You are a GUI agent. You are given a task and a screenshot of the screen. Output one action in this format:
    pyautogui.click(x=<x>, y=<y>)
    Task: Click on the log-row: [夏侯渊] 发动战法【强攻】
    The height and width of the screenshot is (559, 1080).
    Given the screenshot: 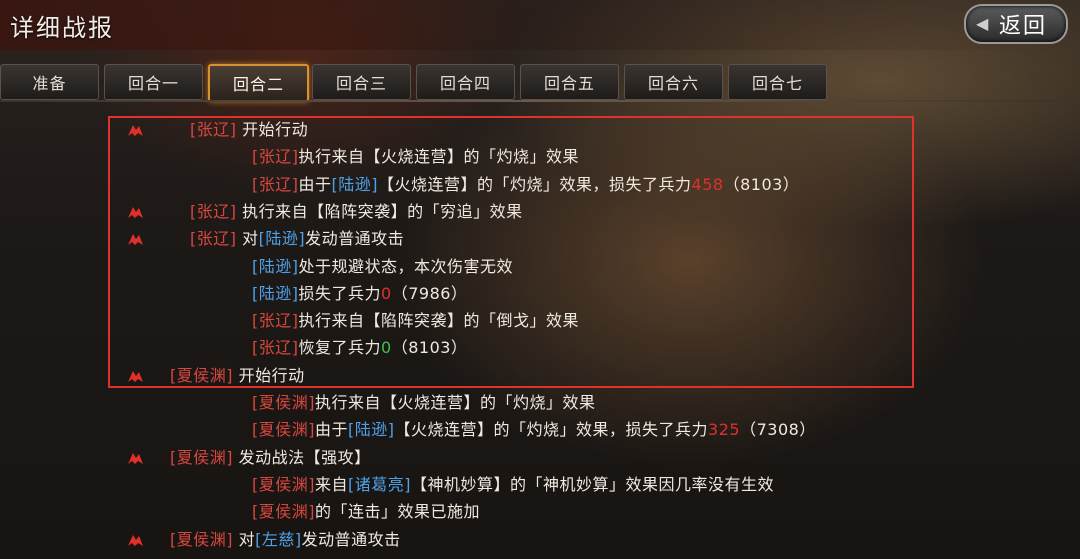 What is the action you would take?
    pyautogui.click(x=270, y=458)
    